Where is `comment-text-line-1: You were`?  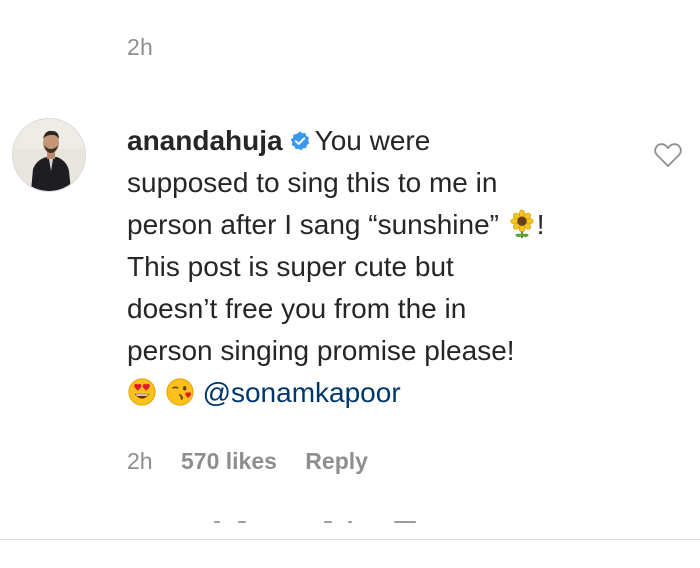 comment-text-line-1: You were is located at coordinates (372, 140).